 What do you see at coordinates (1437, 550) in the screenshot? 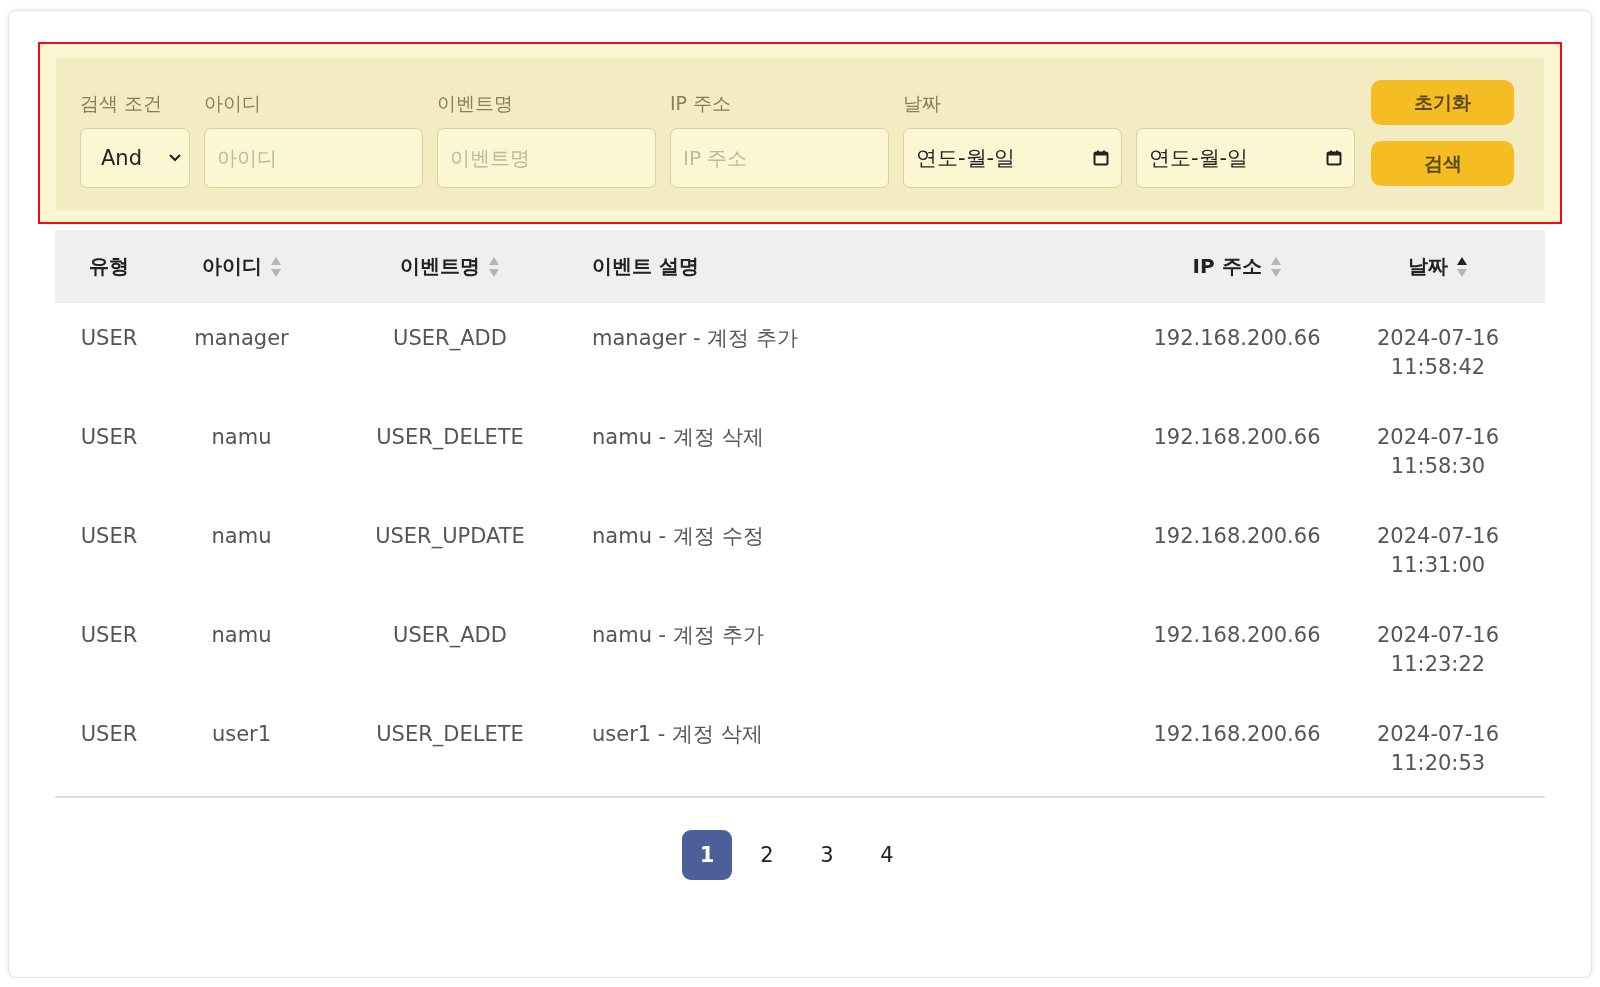
I see `table-cell: 2024-07-16 11:31:00` at bounding box center [1437, 550].